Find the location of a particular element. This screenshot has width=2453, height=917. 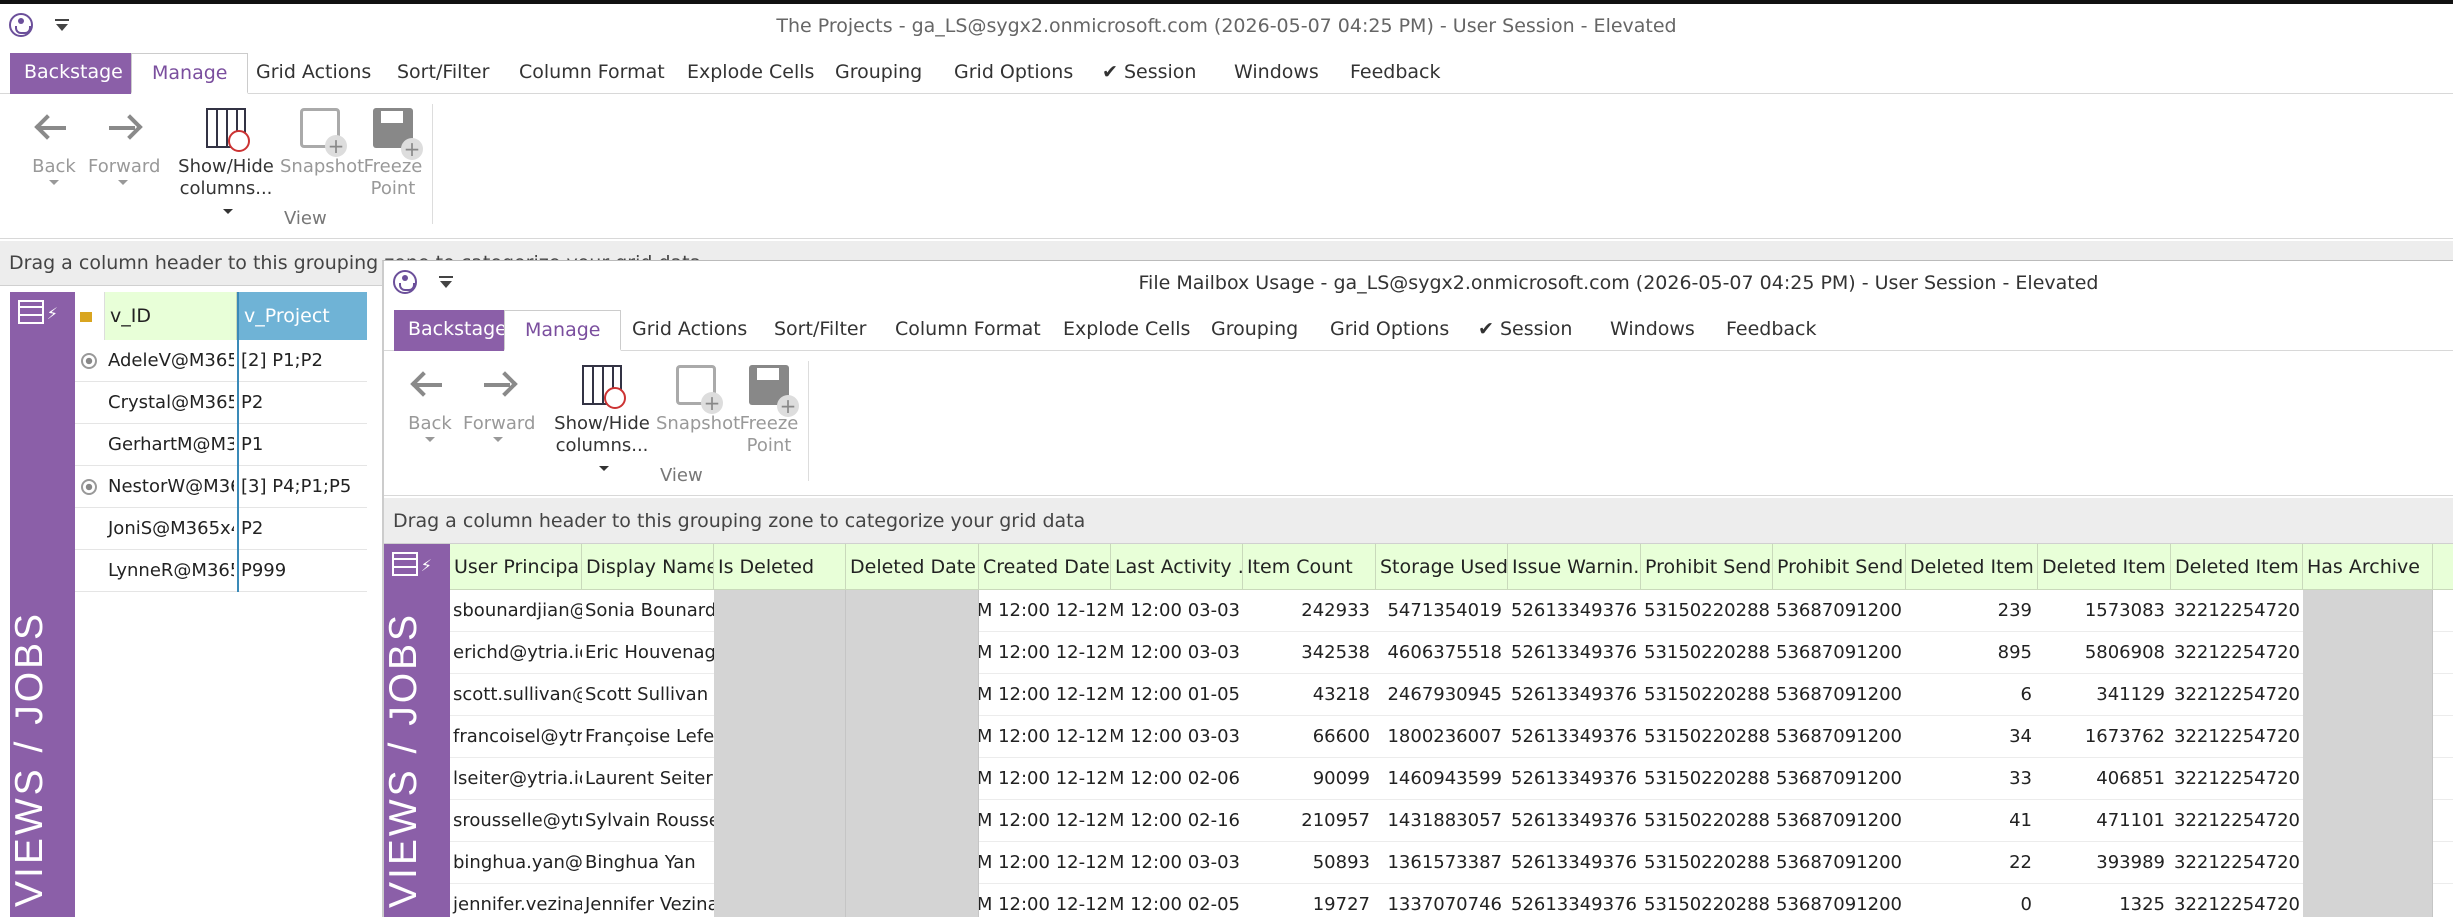

cell-v-id: GerhartM@M365 is located at coordinates (170, 445).